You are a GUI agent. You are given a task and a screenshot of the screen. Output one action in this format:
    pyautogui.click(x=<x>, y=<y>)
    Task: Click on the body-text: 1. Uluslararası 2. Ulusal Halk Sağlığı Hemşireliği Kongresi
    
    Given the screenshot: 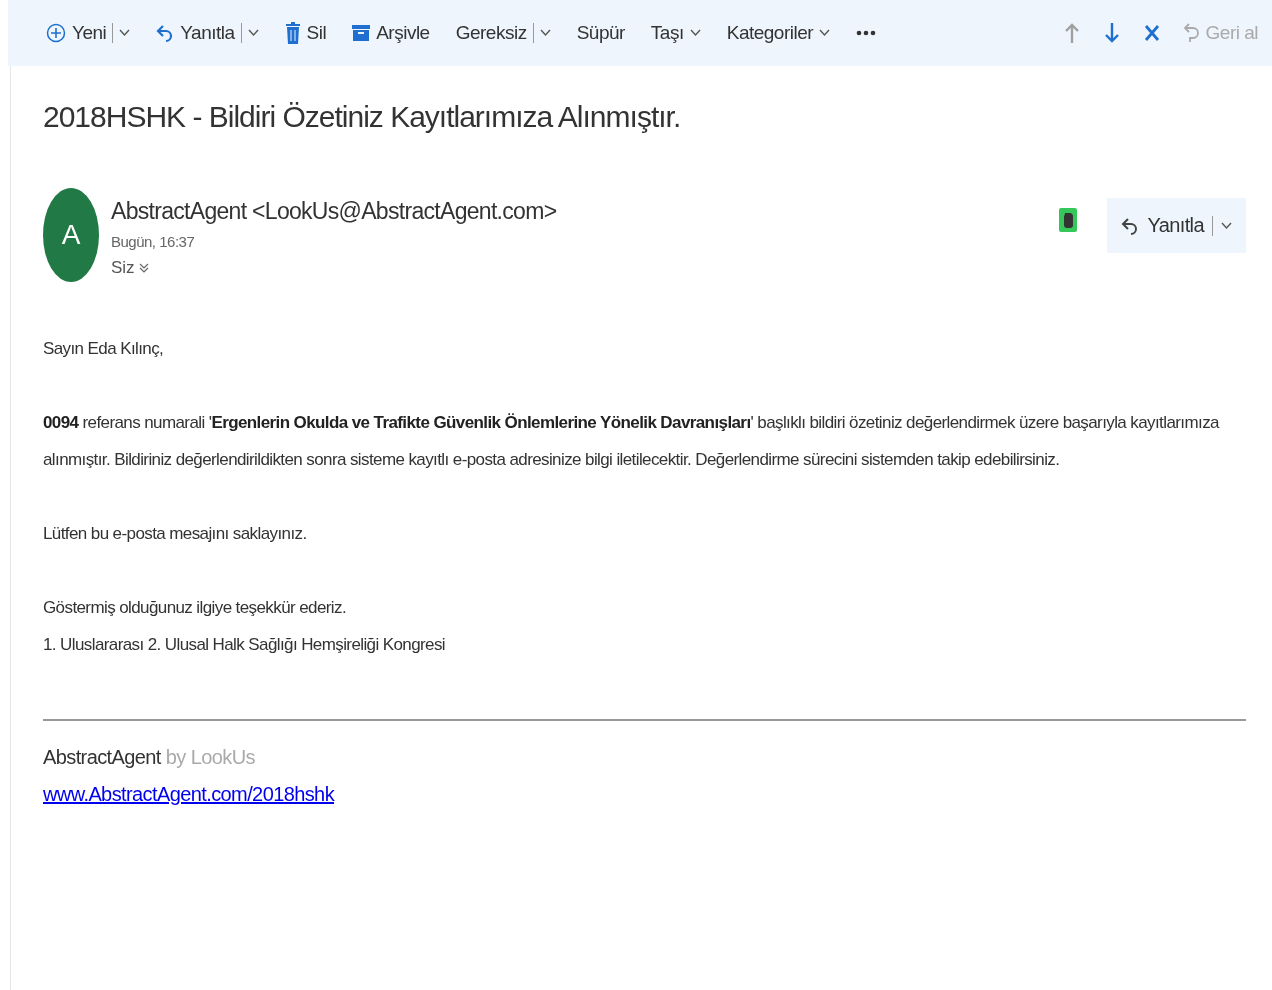 What is the action you would take?
    pyautogui.click(x=244, y=644)
    